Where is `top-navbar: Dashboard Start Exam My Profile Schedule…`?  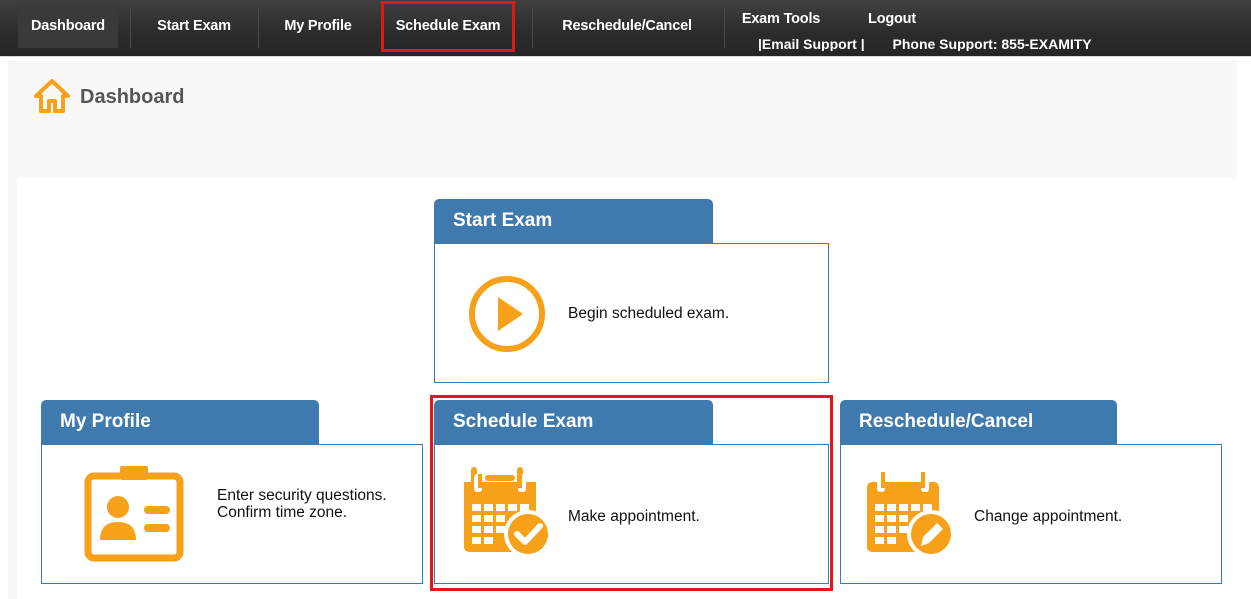
top-navbar: Dashboard Start Exam My Profile Schedule… is located at coordinates (625, 28).